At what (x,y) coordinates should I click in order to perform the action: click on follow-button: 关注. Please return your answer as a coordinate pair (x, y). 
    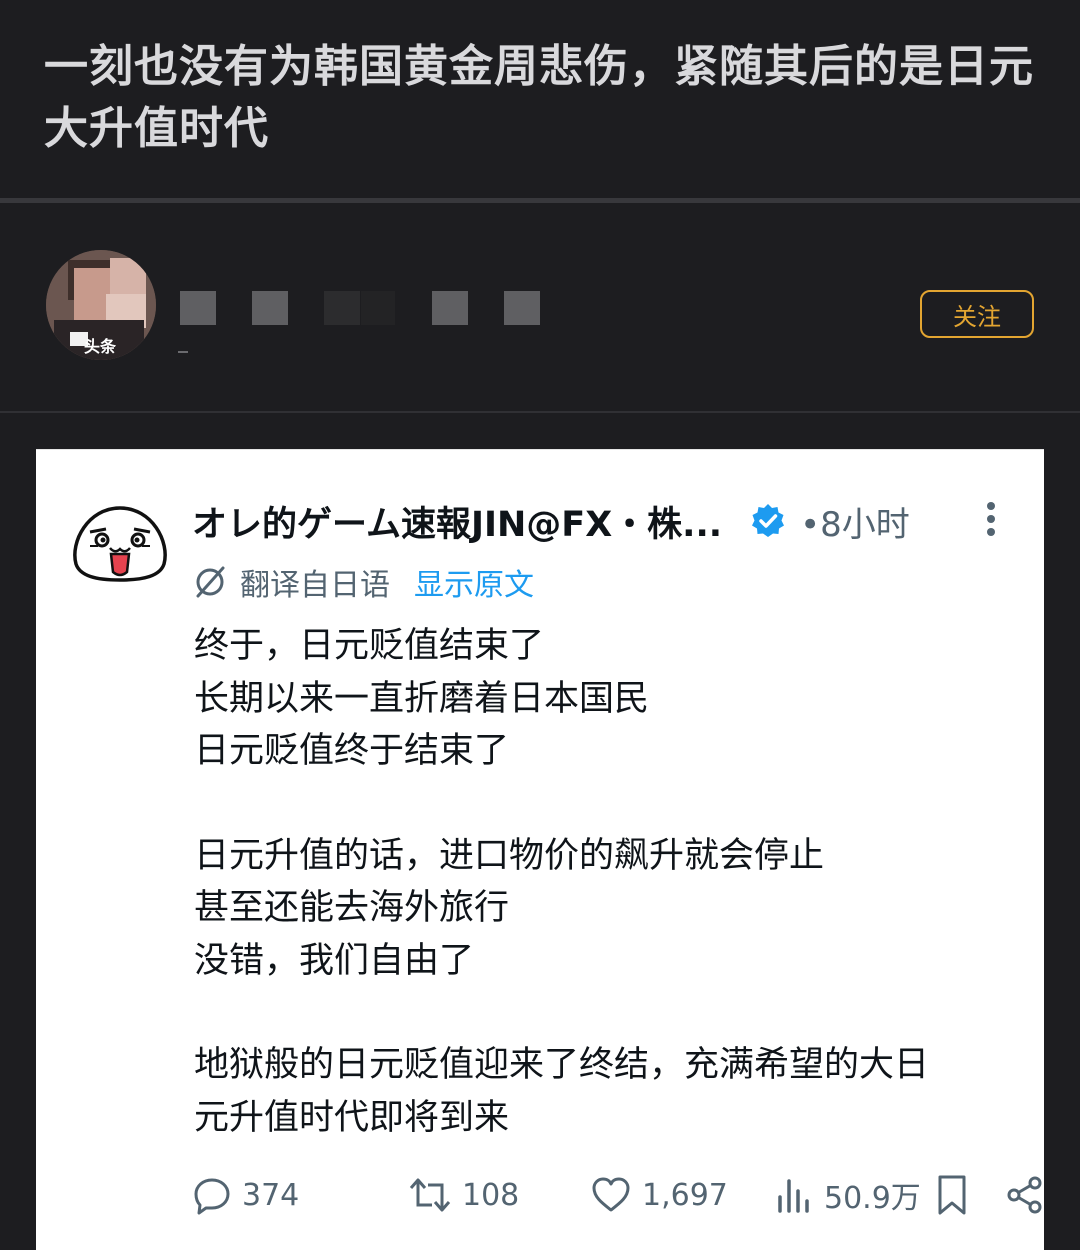
    Looking at the image, I should click on (977, 314).